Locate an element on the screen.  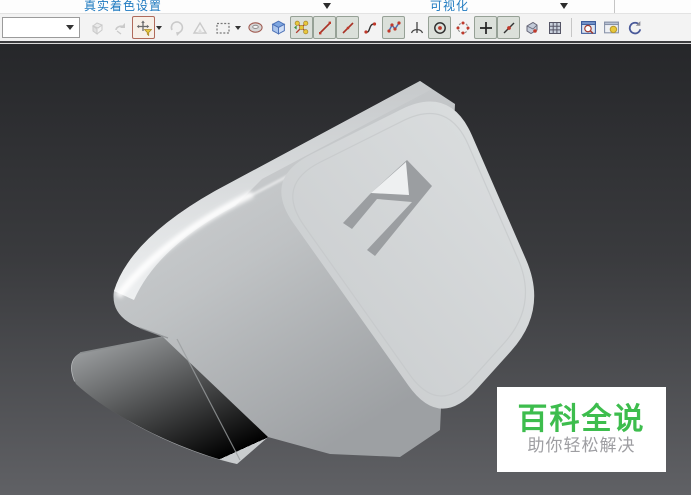
magnifier-window-icon is located at coordinates (588, 27).